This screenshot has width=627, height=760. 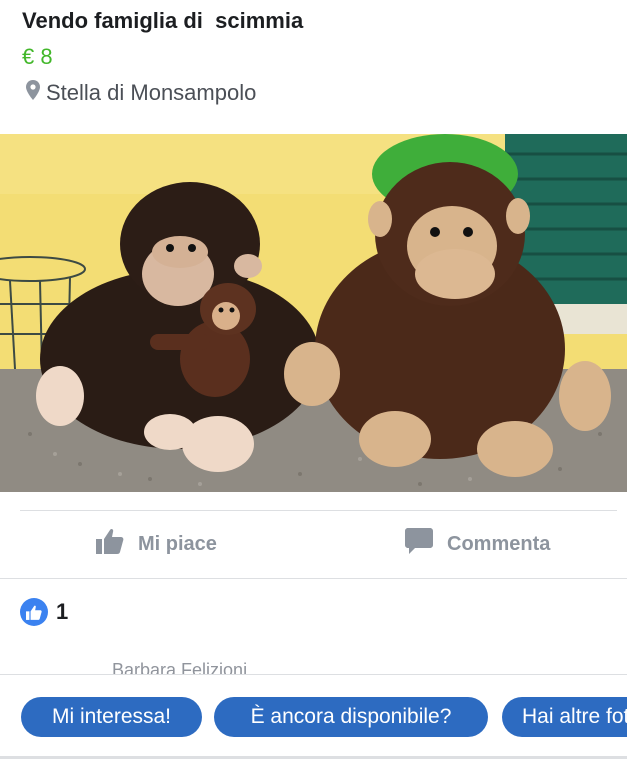 I want to click on reaction-count: 1, so click(x=62, y=611).